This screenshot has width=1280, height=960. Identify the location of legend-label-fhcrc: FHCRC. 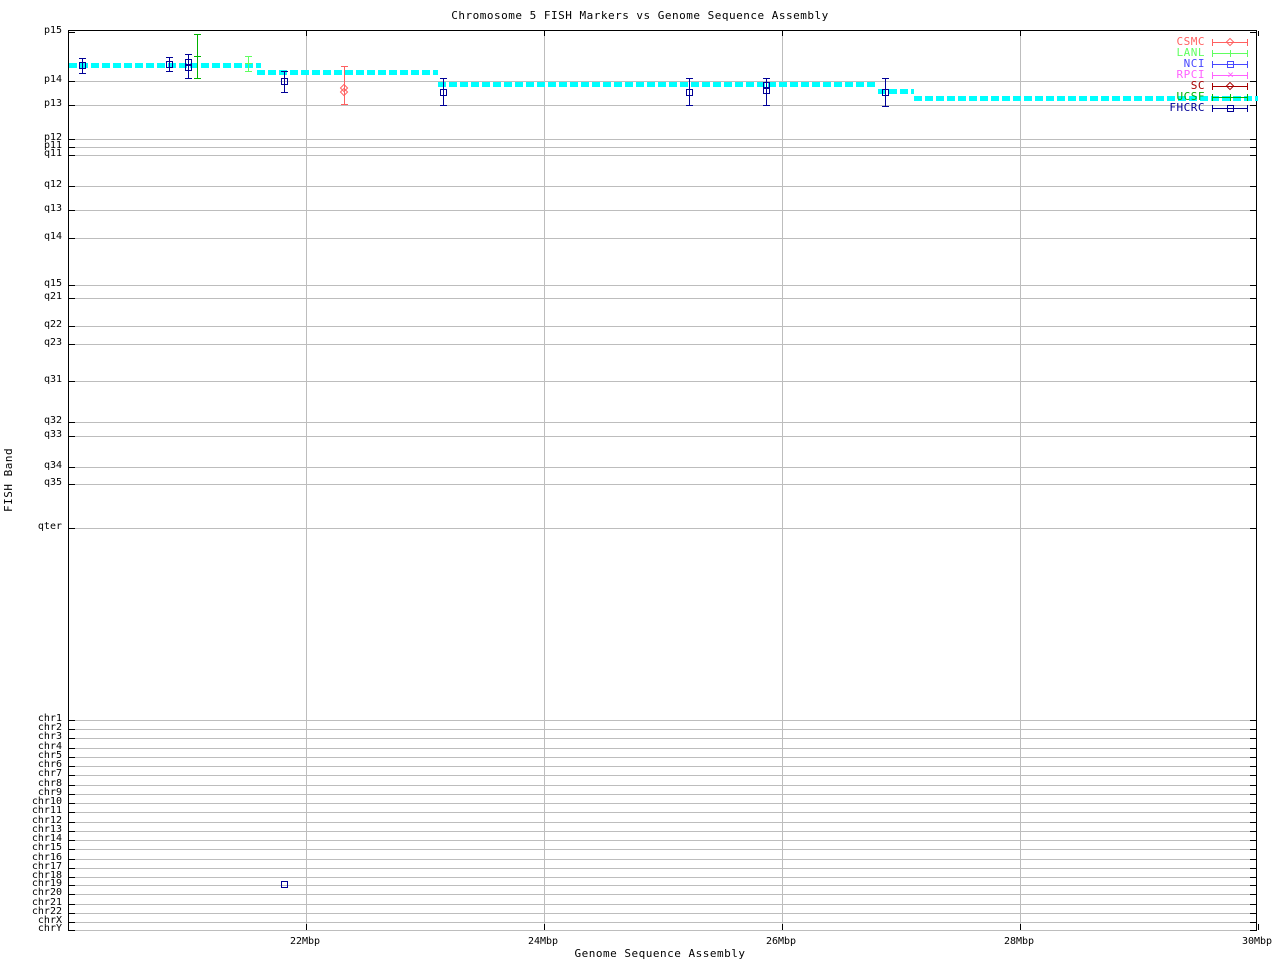
(1187, 107).